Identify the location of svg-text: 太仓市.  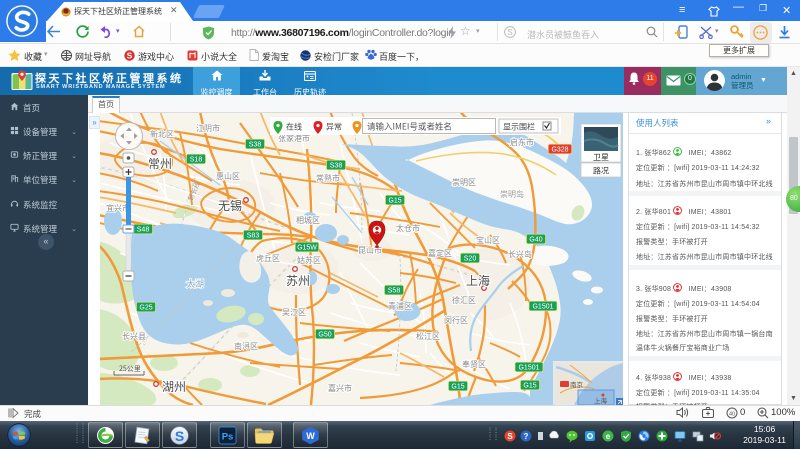
(408, 228).